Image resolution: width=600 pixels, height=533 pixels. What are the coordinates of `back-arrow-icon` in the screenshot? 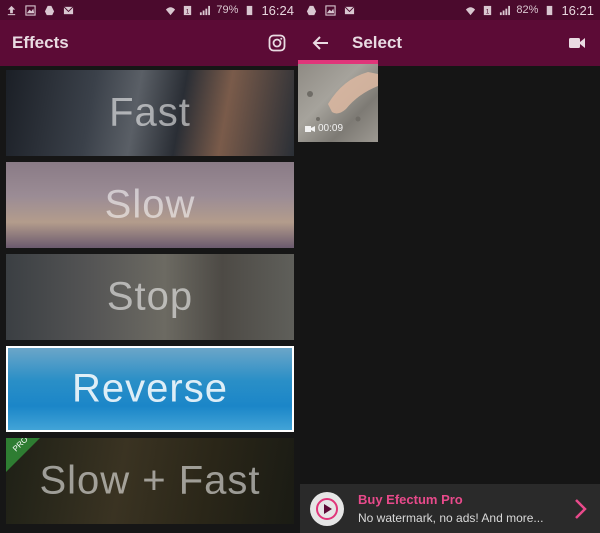 It's located at (320, 43).